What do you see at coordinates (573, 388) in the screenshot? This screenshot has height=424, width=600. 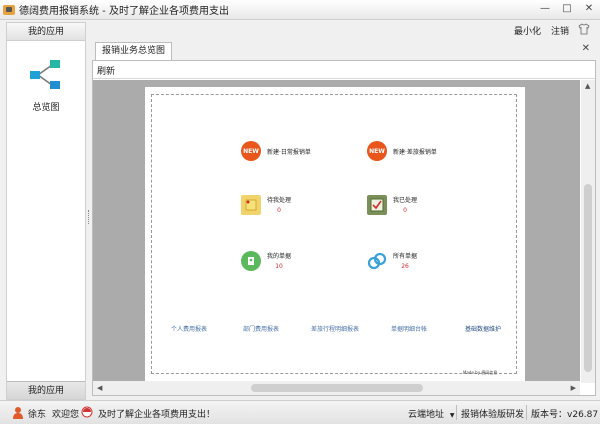 I see `scroll-right-icon: ▶` at bounding box center [573, 388].